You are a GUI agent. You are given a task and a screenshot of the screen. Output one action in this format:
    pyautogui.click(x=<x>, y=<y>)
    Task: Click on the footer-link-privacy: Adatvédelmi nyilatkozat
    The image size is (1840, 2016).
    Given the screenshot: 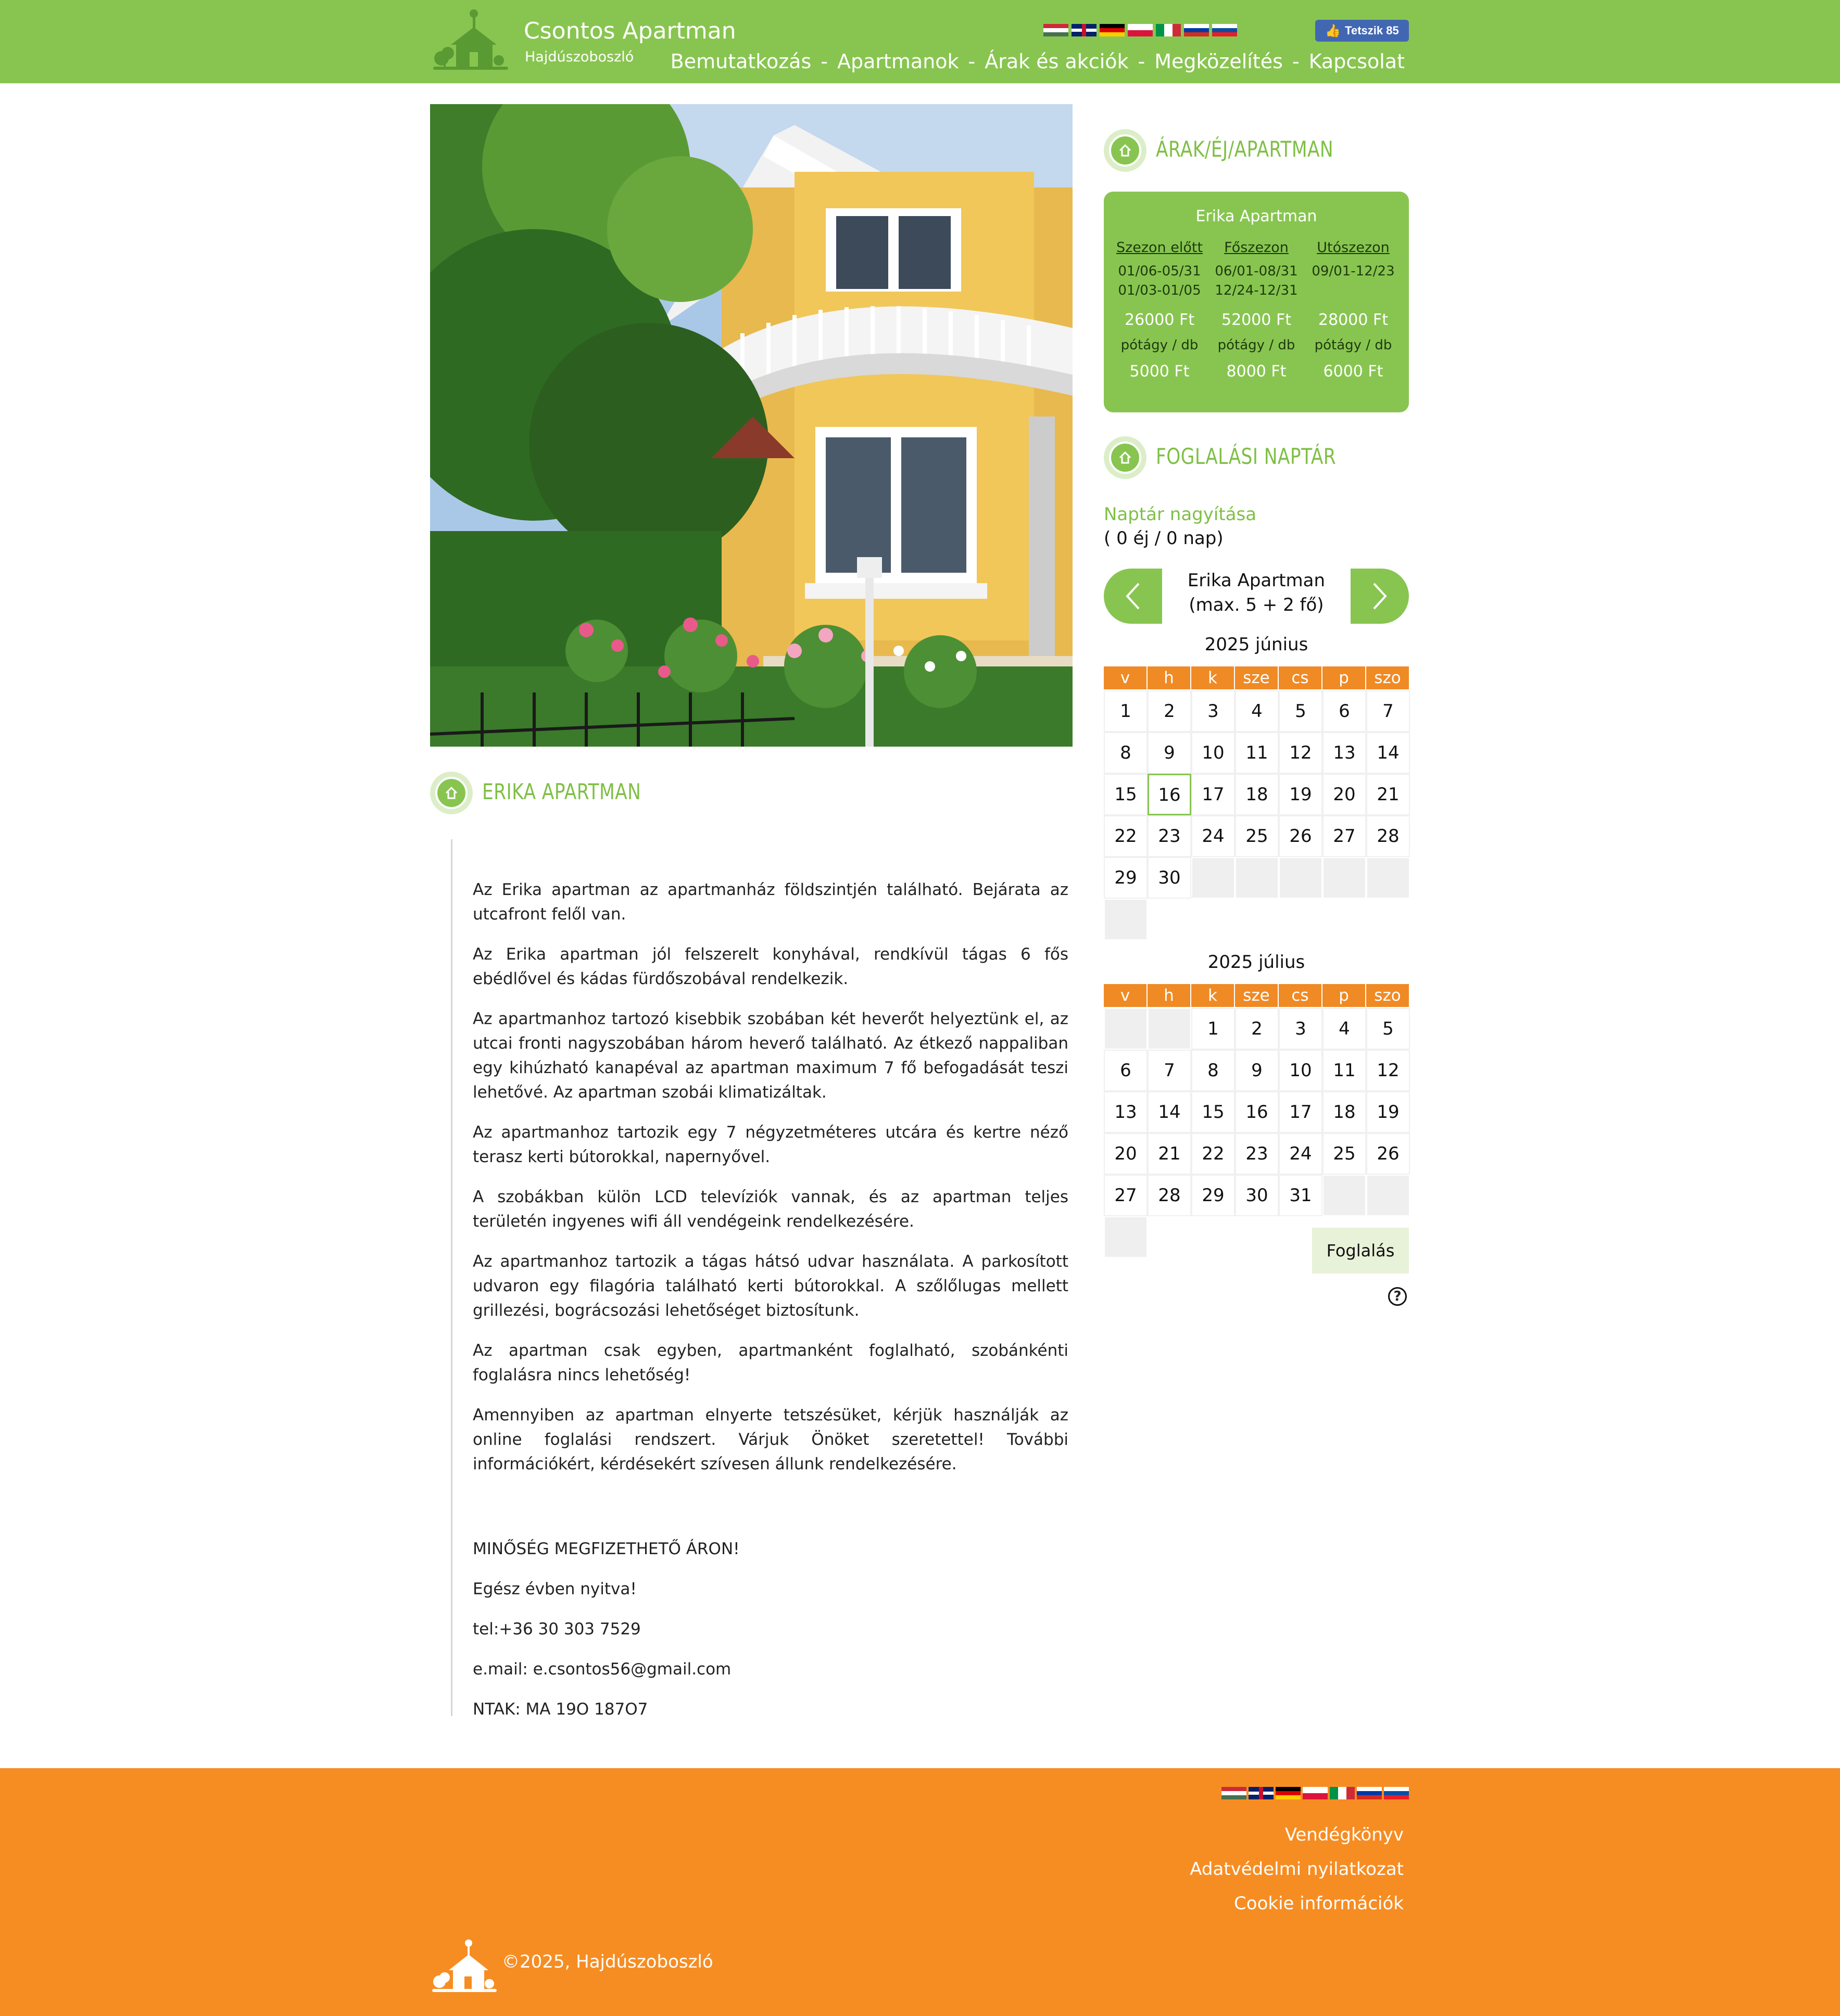 What is the action you would take?
    pyautogui.click(x=1297, y=1870)
    